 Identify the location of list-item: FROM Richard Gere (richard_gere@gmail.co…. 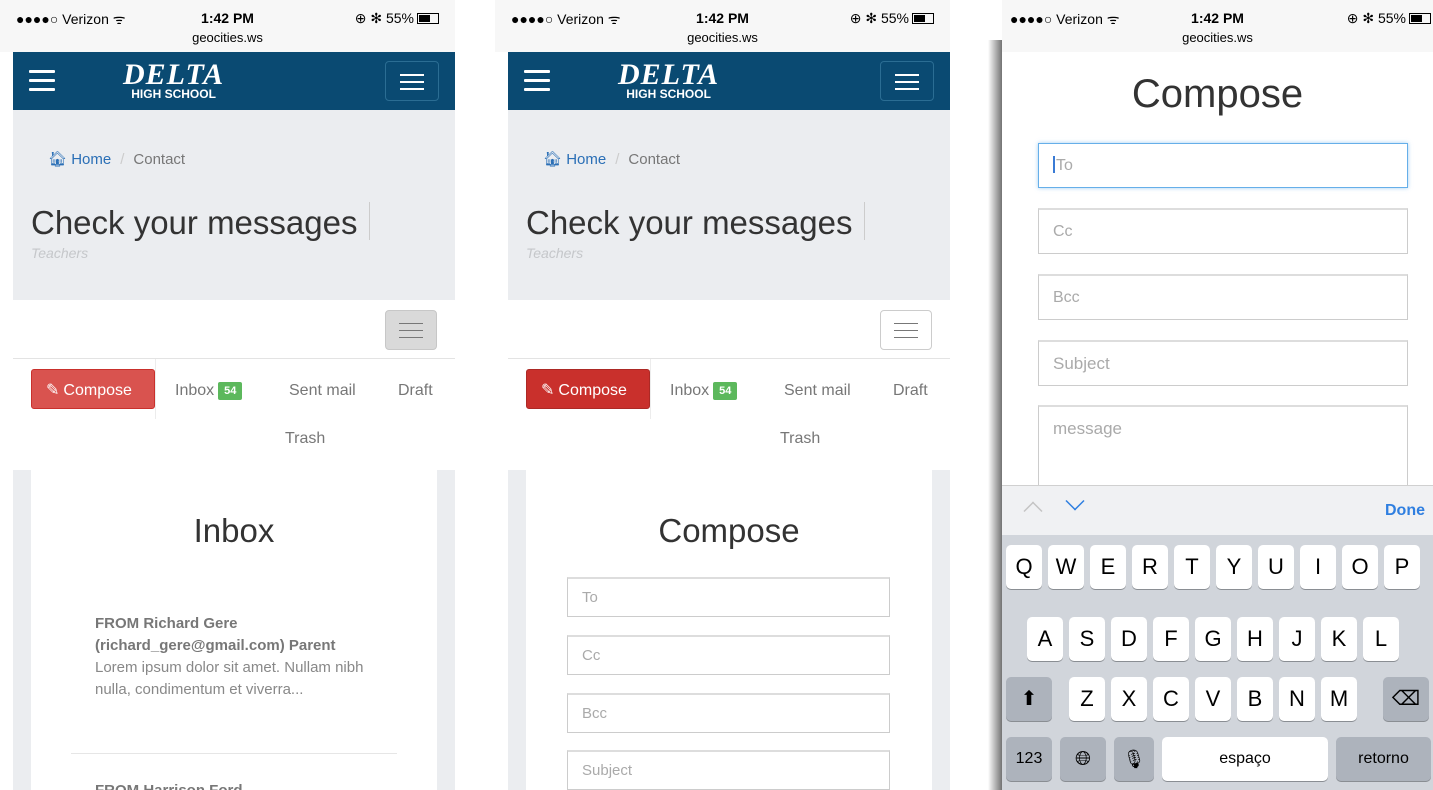
(245, 657).